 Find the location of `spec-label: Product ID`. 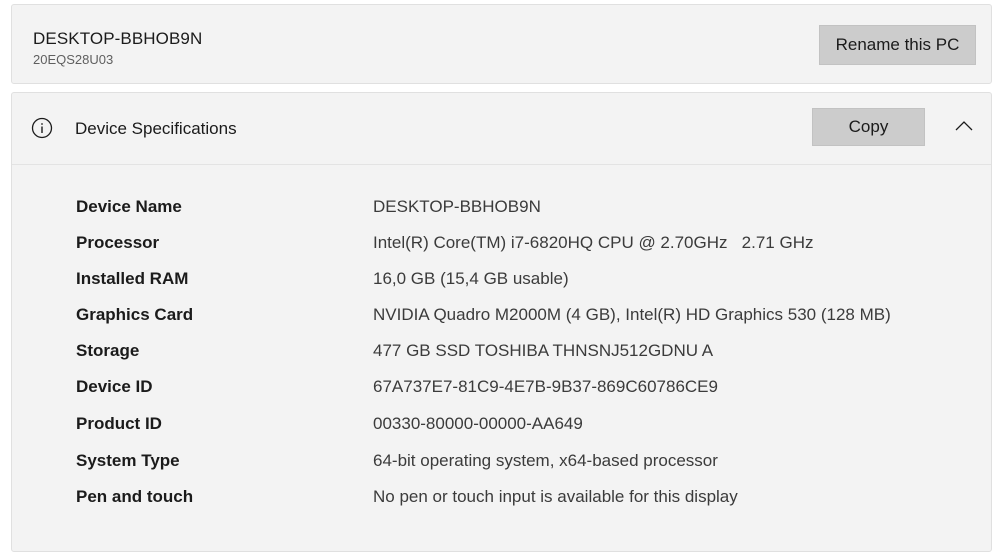

spec-label: Product ID is located at coordinates (119, 423).